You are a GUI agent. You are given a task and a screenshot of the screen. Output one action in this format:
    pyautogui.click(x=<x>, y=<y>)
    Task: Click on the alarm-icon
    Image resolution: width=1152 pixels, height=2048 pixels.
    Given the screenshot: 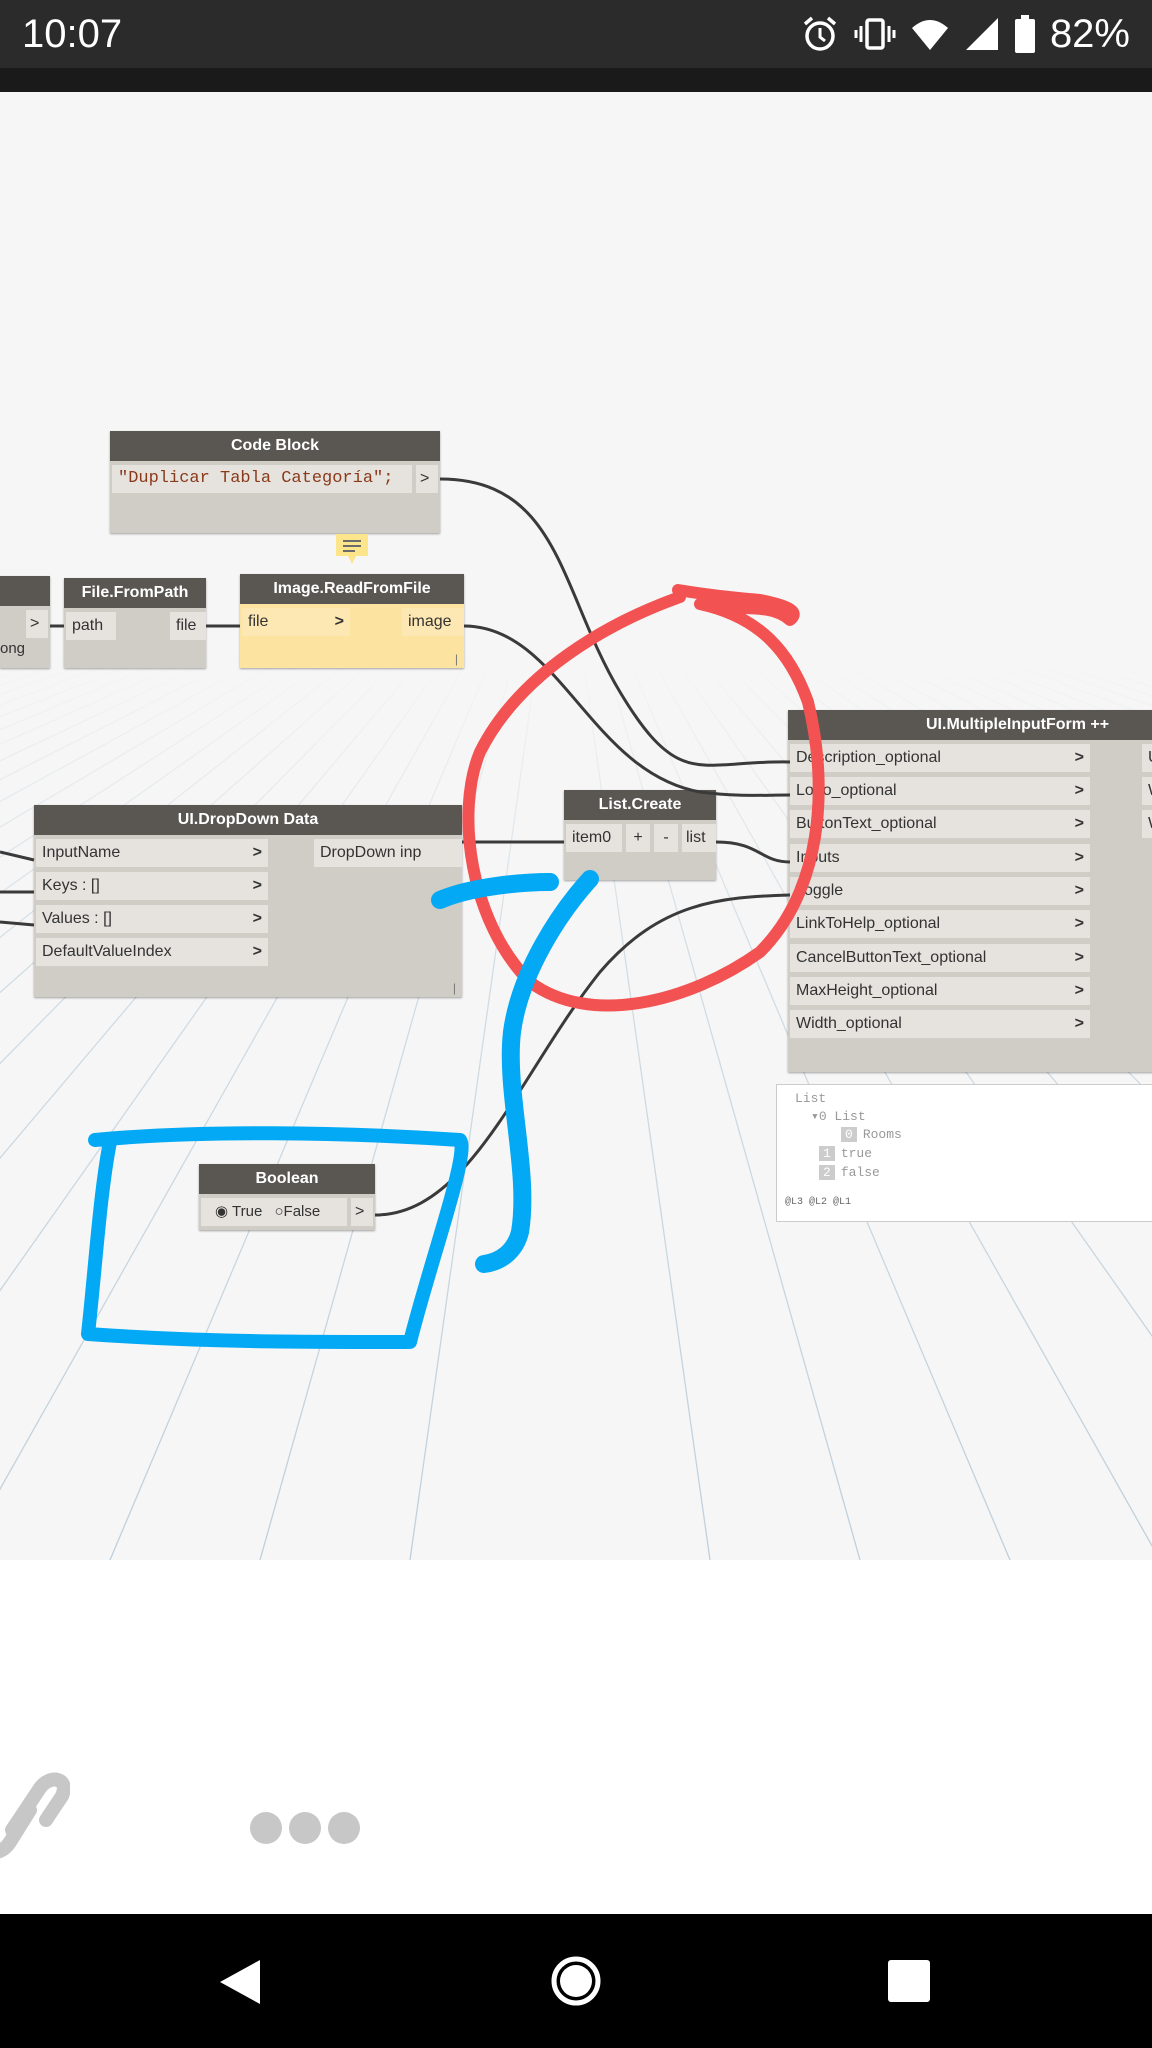 What is the action you would take?
    pyautogui.click(x=820, y=33)
    